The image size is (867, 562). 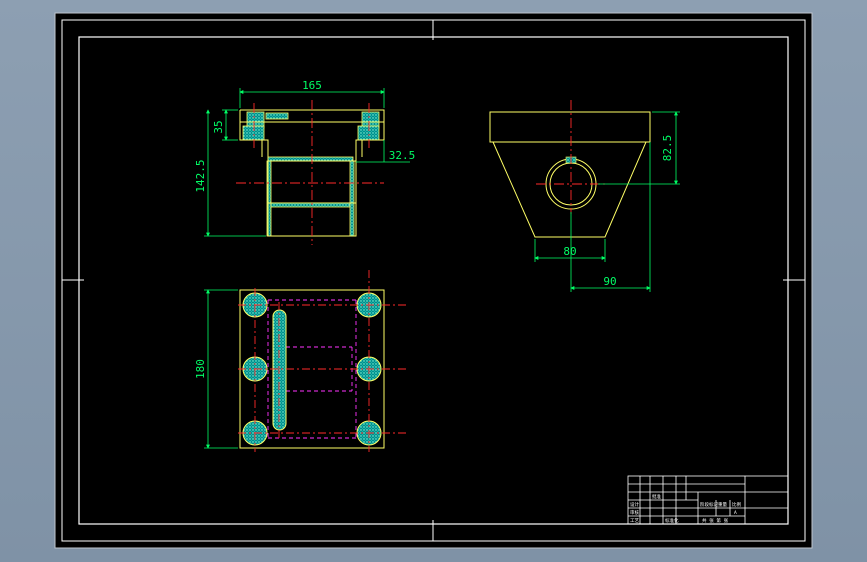 I want to click on tb-stage-mark: 阶段标记, so click(x=709, y=504).